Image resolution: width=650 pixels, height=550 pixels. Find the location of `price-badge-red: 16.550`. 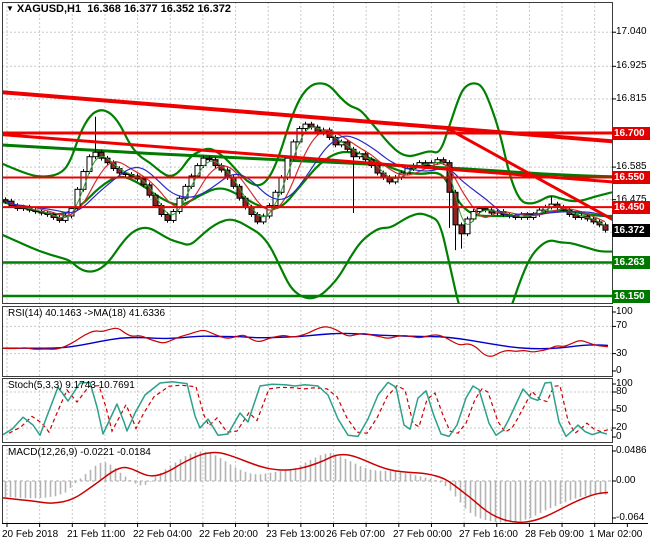

price-badge-red: 16.550 is located at coordinates (631, 177).